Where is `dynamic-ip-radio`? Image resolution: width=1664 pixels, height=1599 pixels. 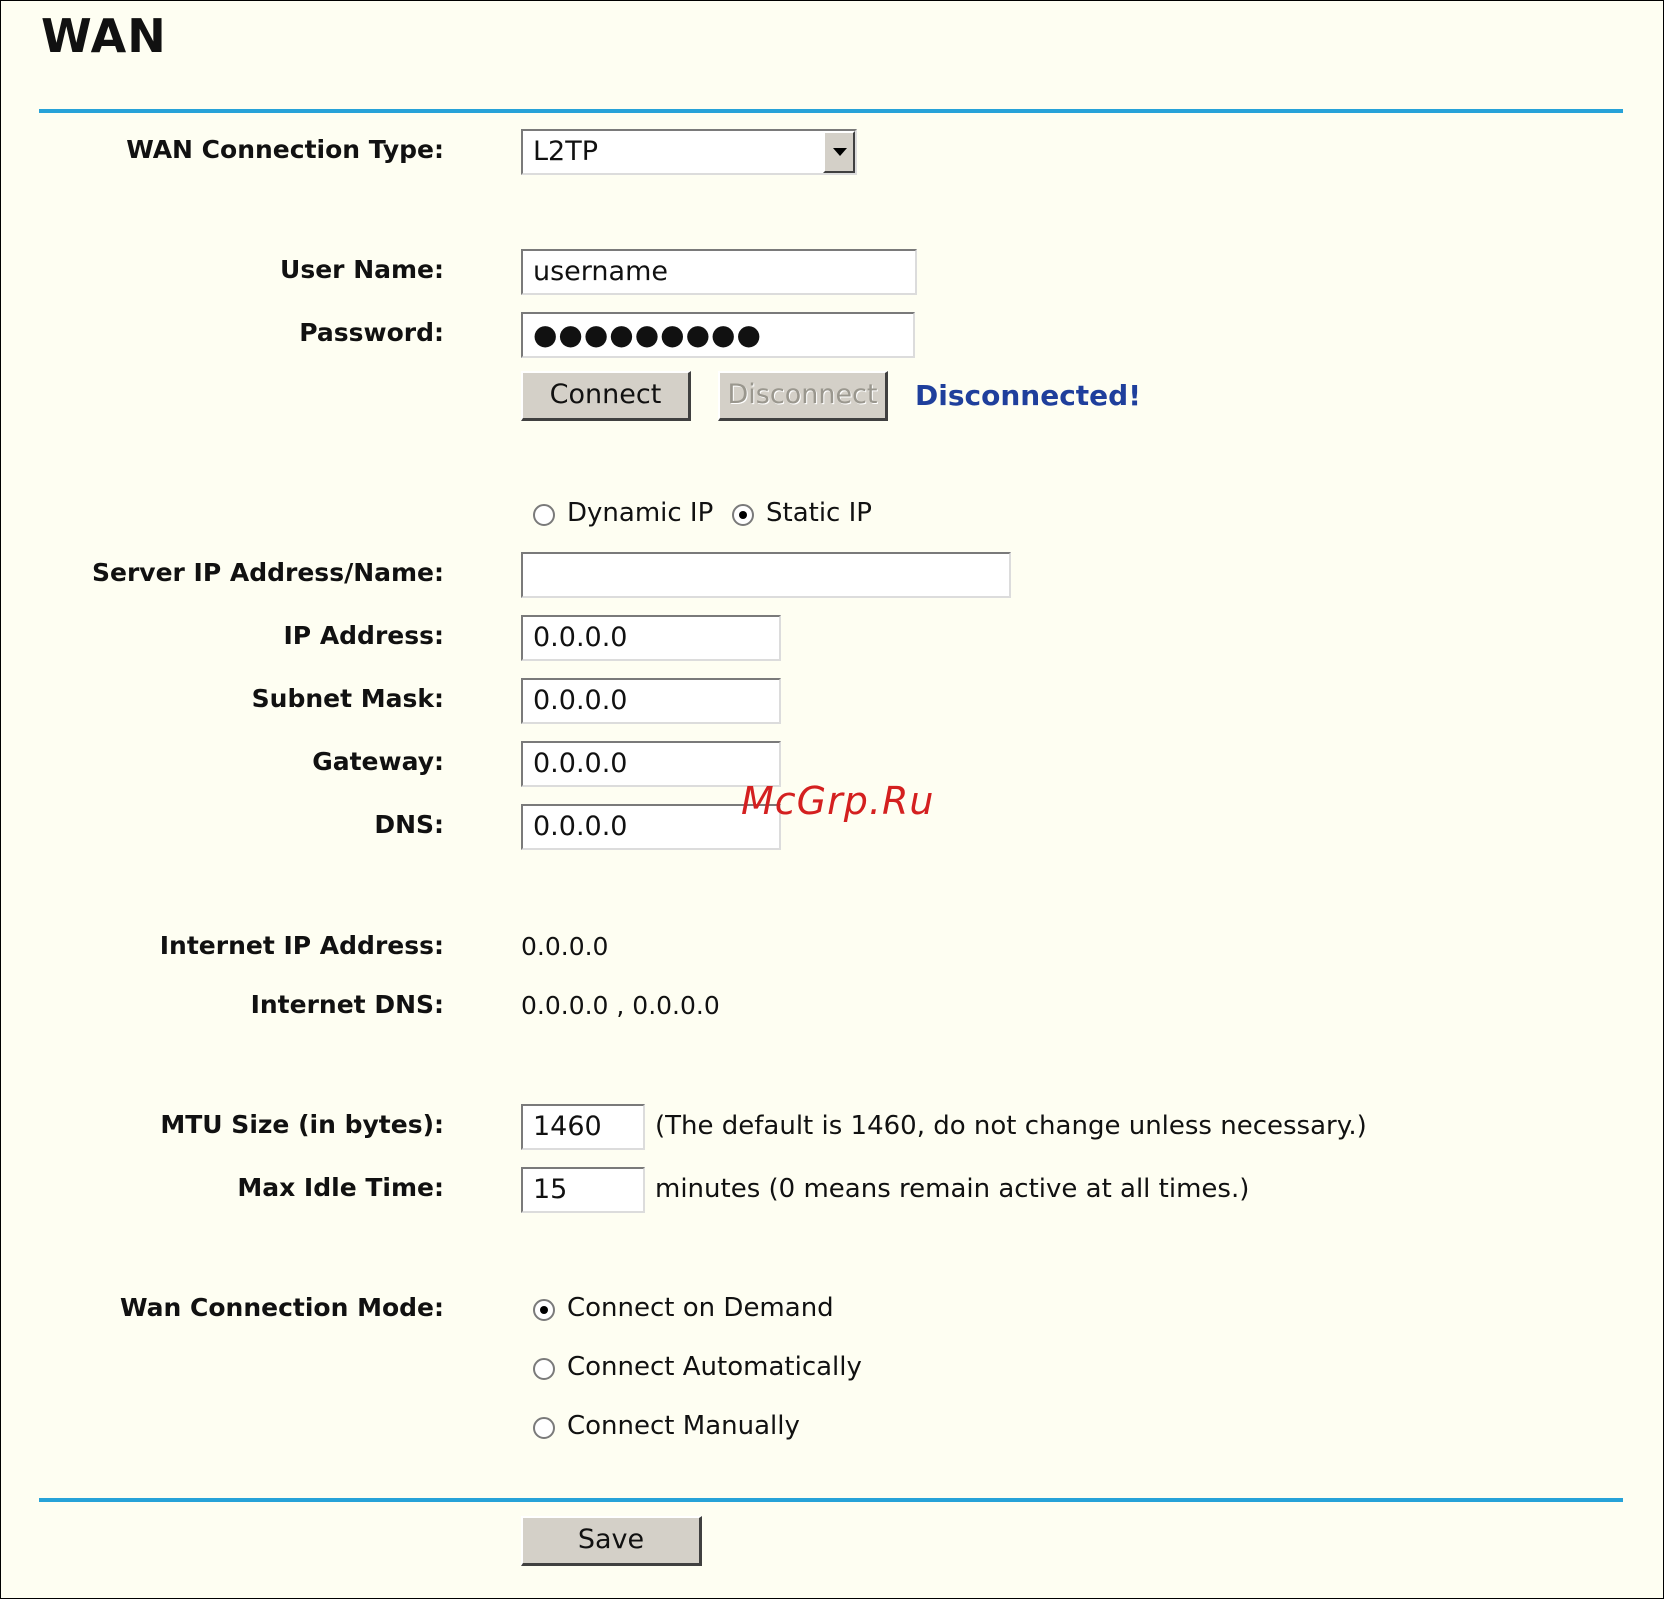
dynamic-ip-radio is located at coordinates (544, 515).